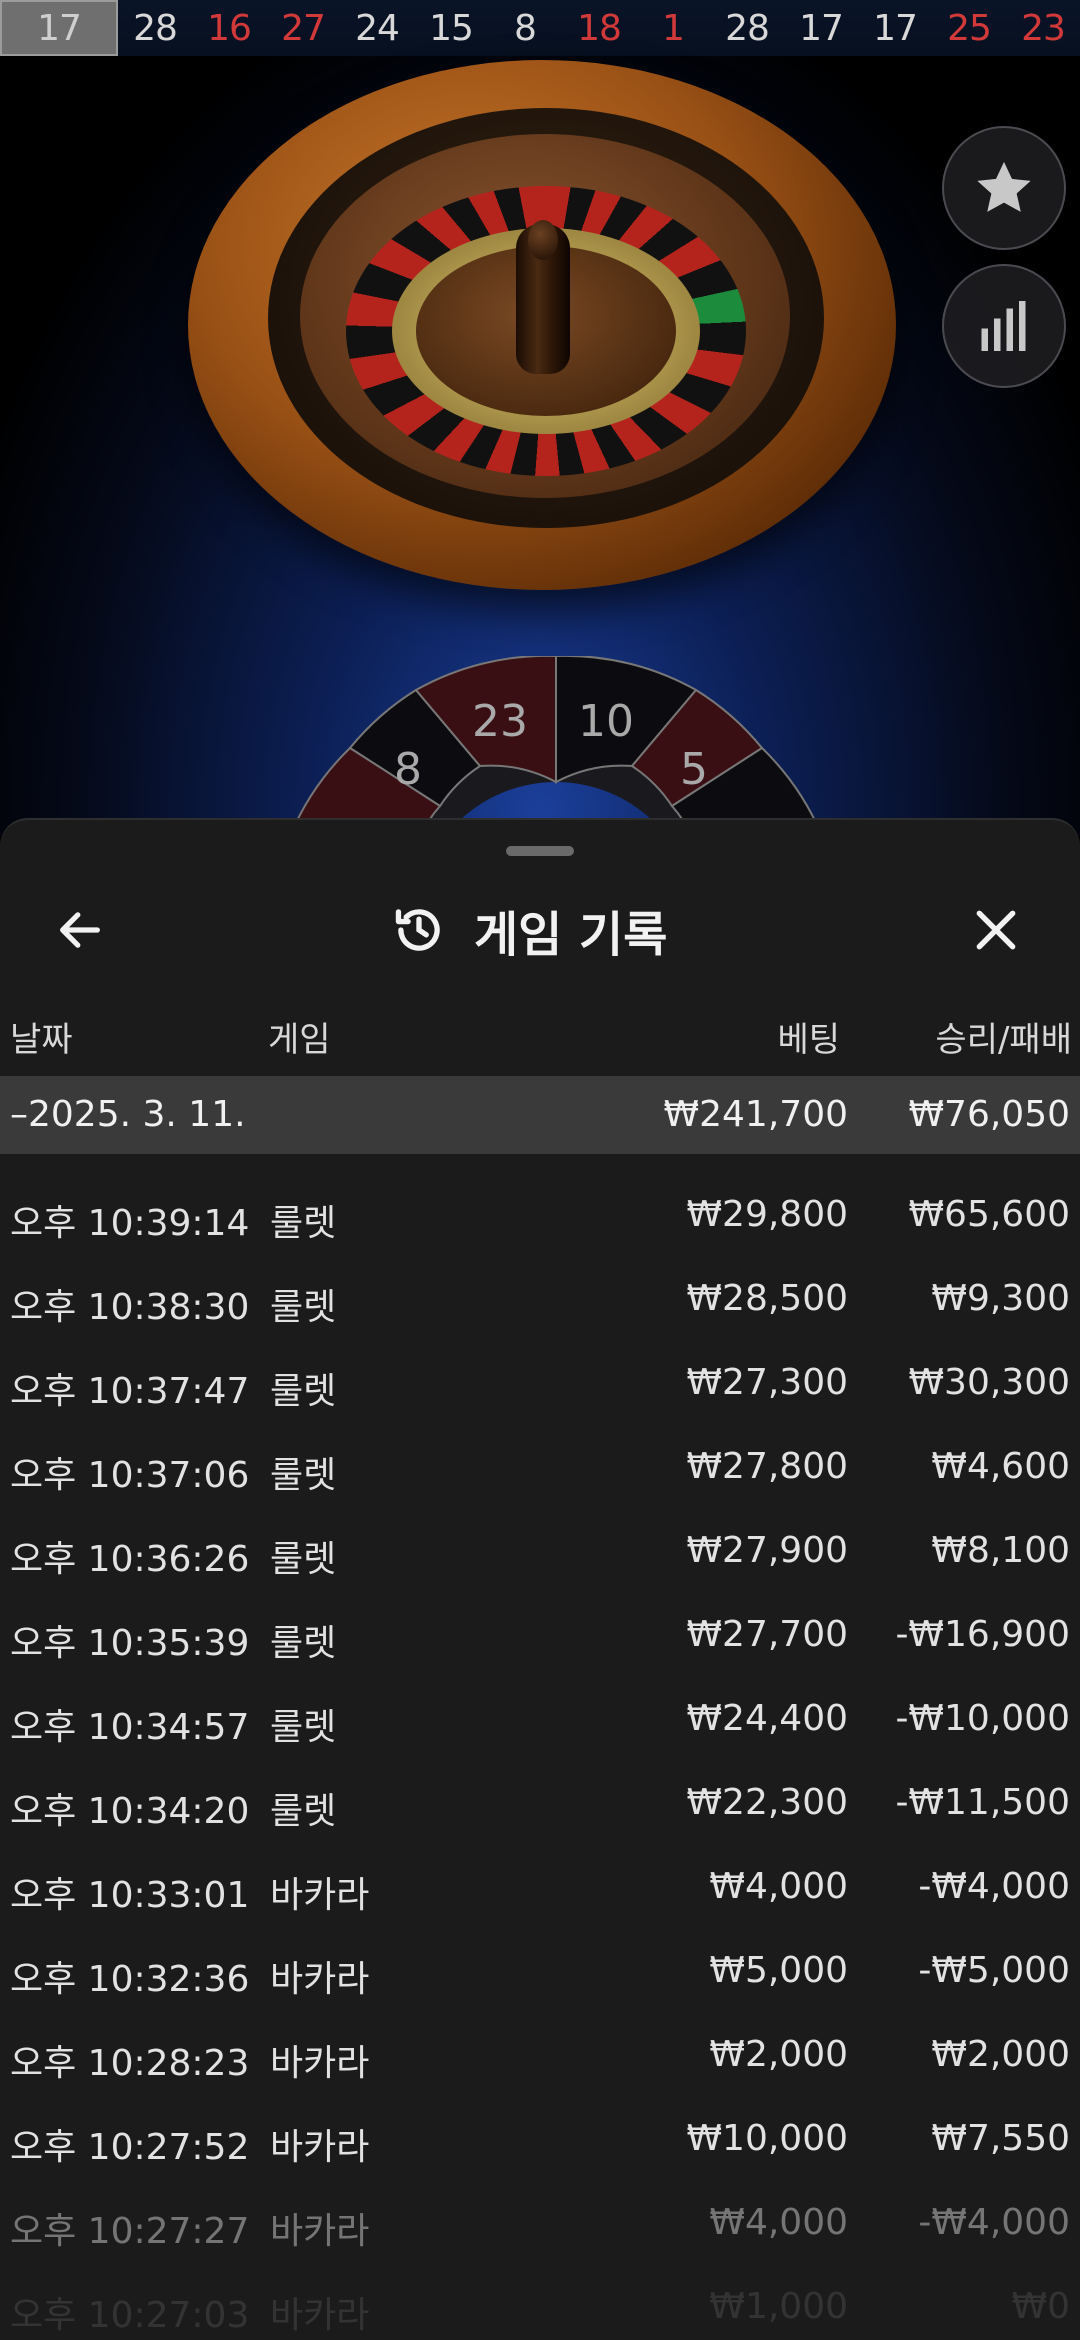  I want to click on history-row: 오후 10:38:30 룰렛 ₩28,500 ₩9,300, so click(540, 1298).